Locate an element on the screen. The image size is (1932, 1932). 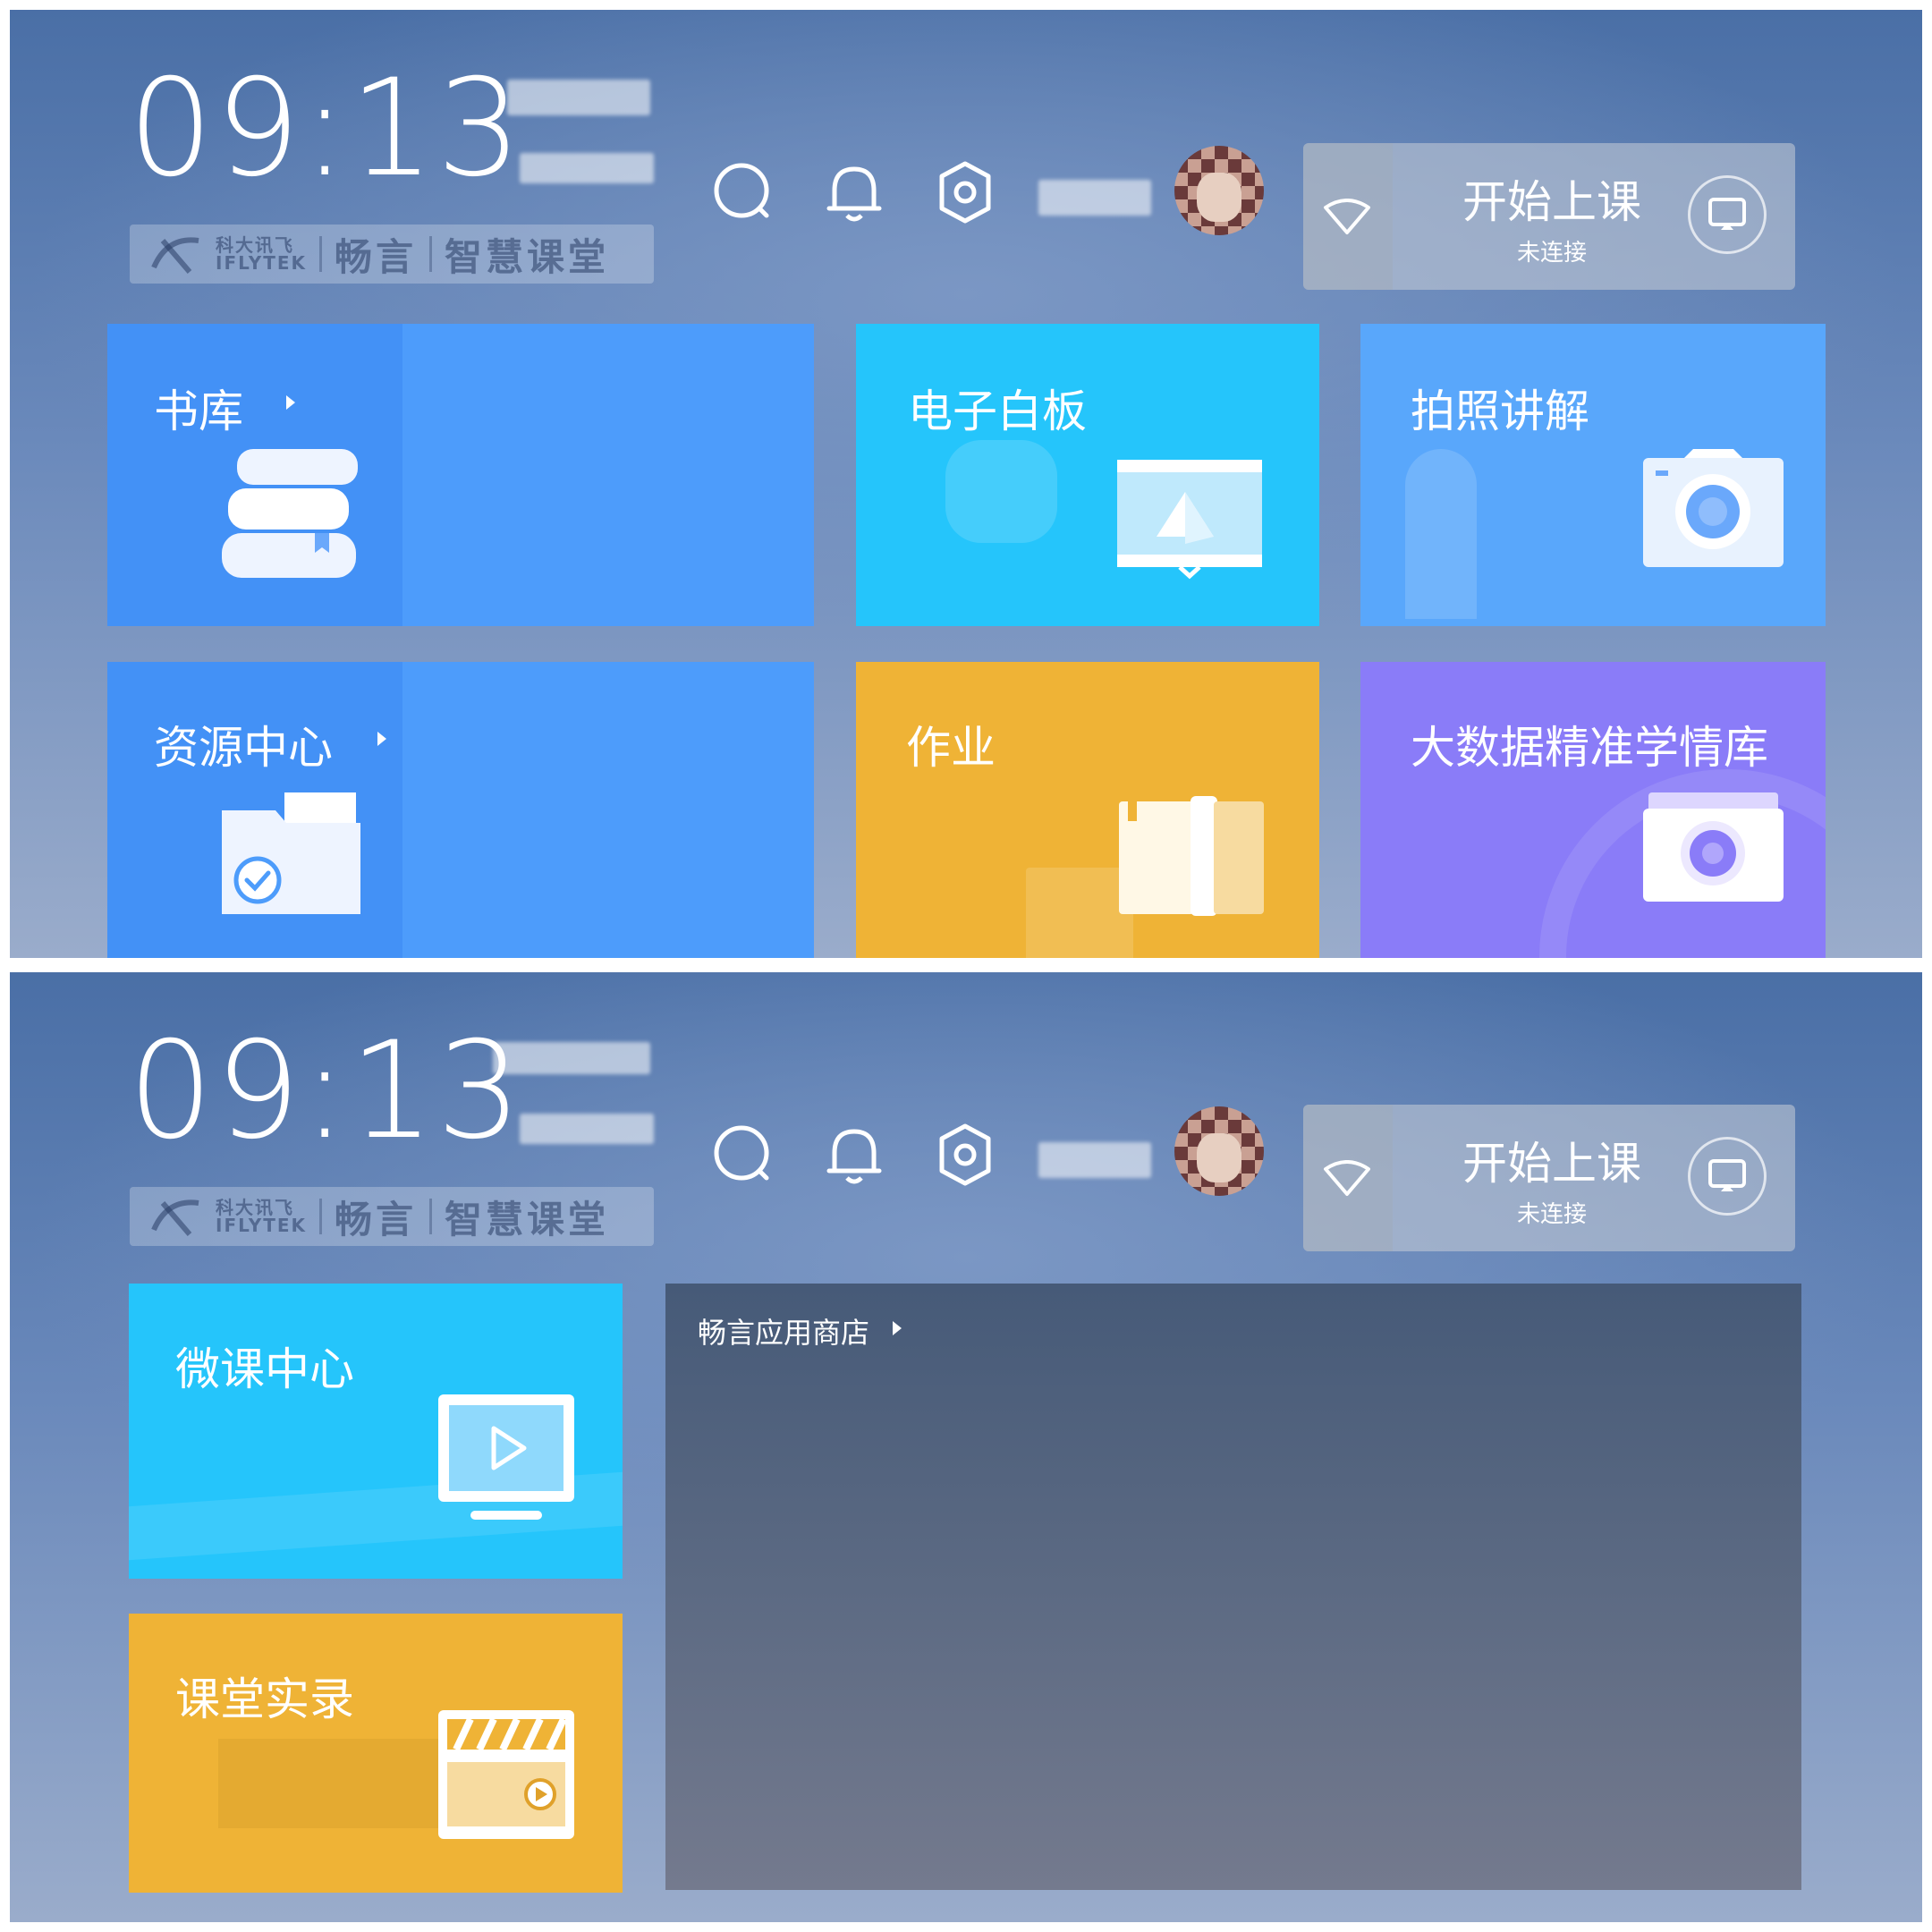
homework-label: 作业 is located at coordinates (951, 748).